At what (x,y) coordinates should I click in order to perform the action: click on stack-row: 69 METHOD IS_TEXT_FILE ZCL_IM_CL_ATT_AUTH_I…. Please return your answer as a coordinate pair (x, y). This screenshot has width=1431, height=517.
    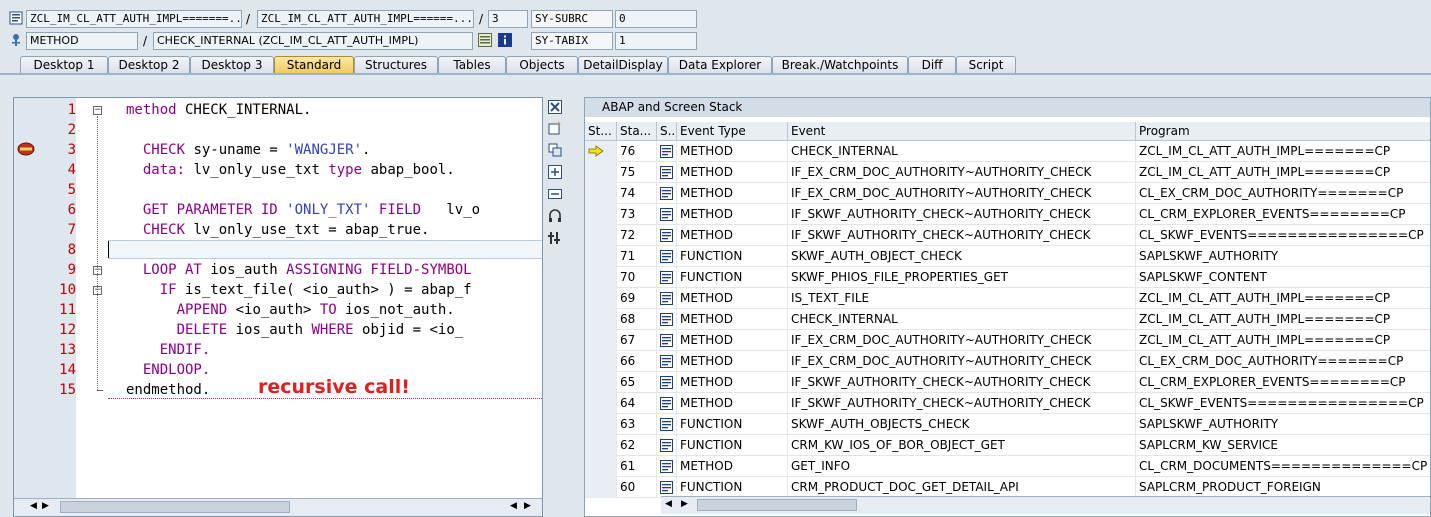
    Looking at the image, I should click on (1007, 298).